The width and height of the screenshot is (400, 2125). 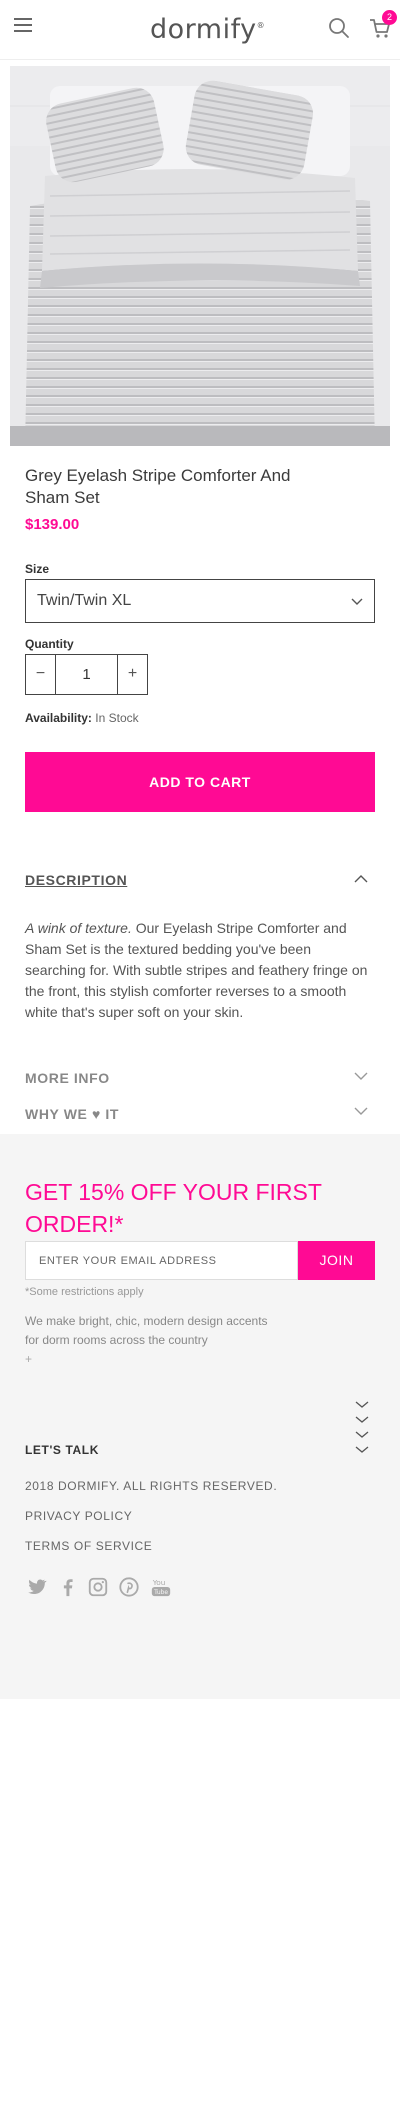 What do you see at coordinates (339, 28) in the screenshot?
I see `search-icon` at bounding box center [339, 28].